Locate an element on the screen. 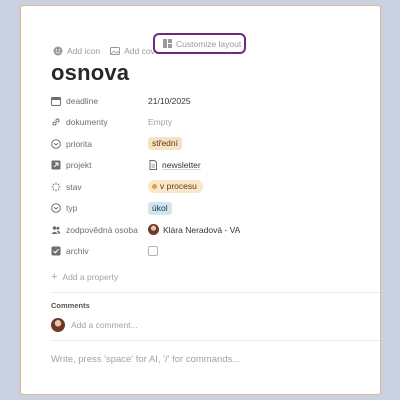 The image size is (400, 400). calendar-icon is located at coordinates (56, 101).